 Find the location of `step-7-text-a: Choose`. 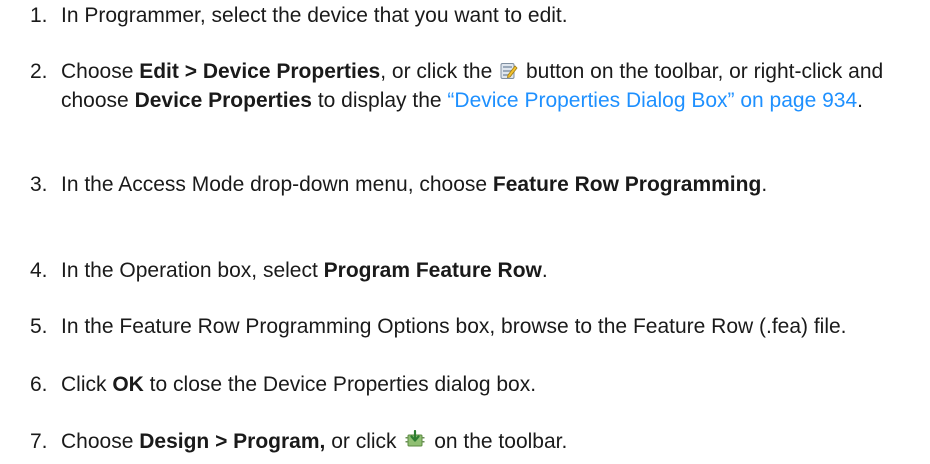

step-7-text-a: Choose is located at coordinates (100, 441).